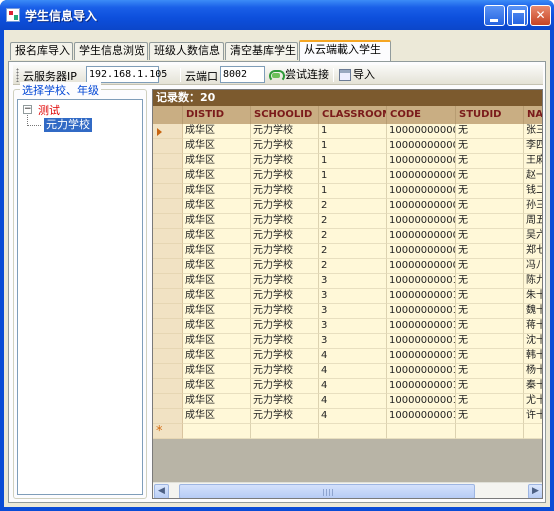 The image size is (554, 511). I want to click on table-cell: 张三, so click(533, 131).